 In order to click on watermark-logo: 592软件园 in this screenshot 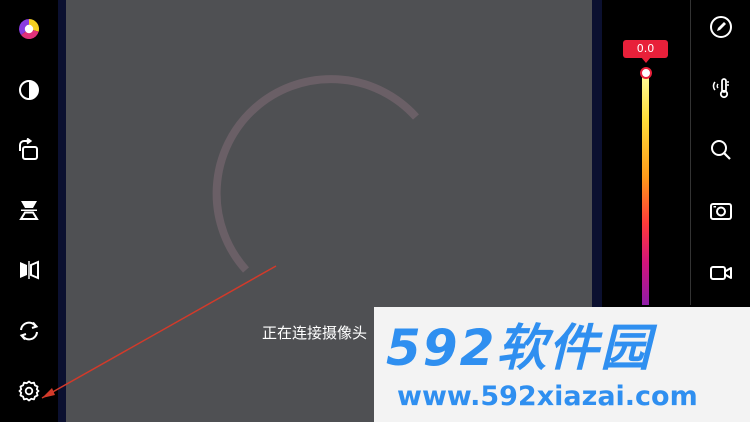, I will do `click(519, 348)`.